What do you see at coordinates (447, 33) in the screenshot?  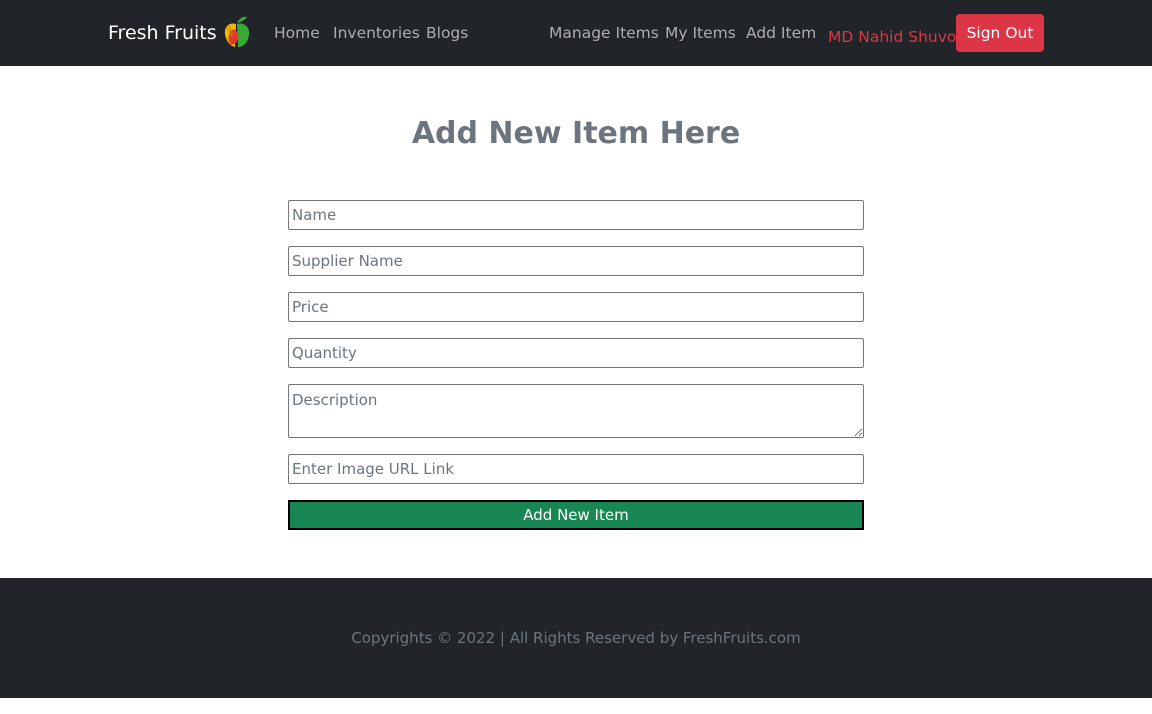 I see `nav-blogs: Blogs` at bounding box center [447, 33].